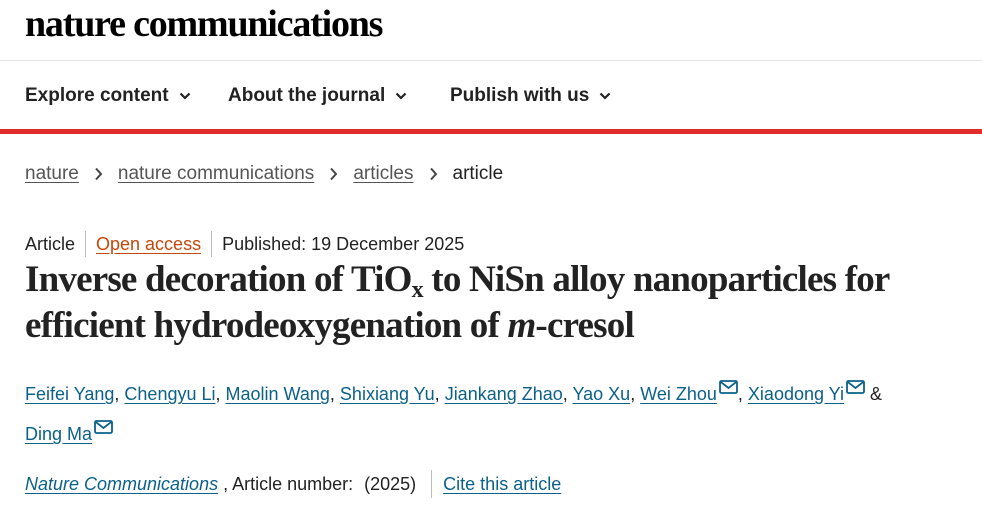  I want to click on site-logo: nature communications, so click(204, 24).